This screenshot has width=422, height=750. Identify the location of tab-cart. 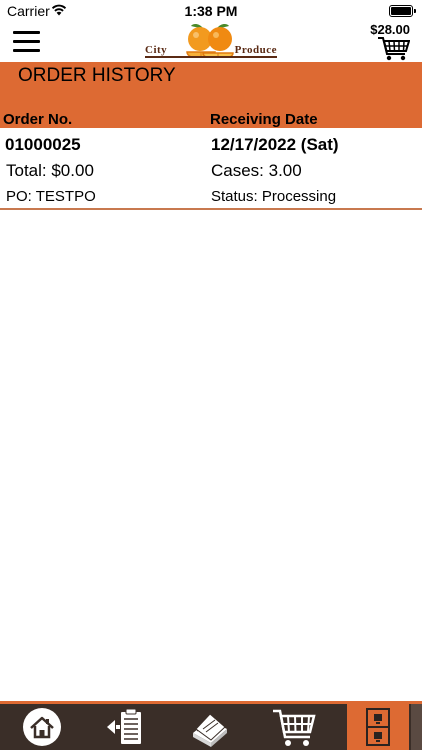
(294, 727).